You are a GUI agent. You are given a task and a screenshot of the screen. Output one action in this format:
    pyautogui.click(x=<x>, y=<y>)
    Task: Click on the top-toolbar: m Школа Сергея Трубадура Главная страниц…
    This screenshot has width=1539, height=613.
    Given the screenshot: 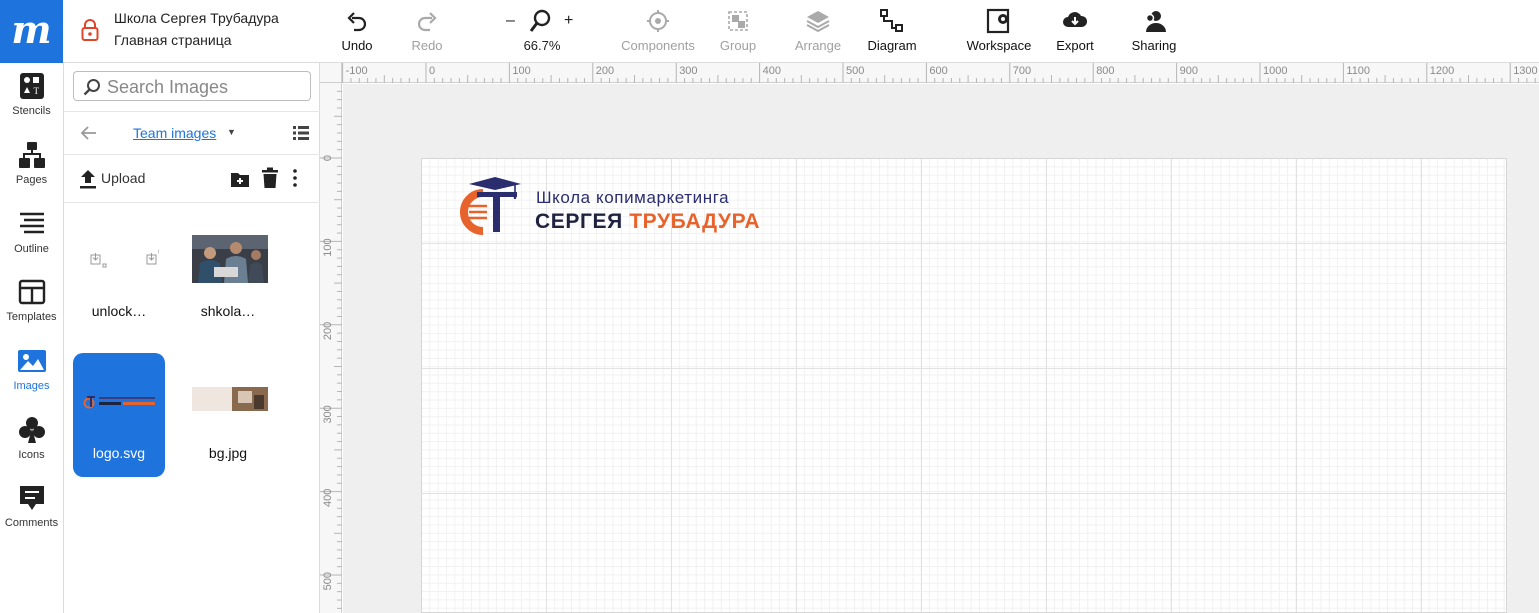 What is the action you would take?
    pyautogui.click(x=769, y=31)
    